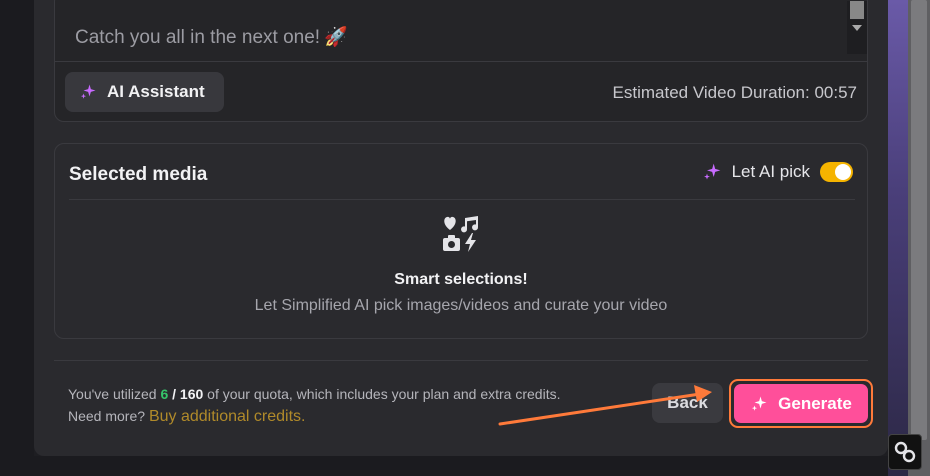  Describe the element at coordinates (461, 360) in the screenshot. I see `footer-divider` at that location.